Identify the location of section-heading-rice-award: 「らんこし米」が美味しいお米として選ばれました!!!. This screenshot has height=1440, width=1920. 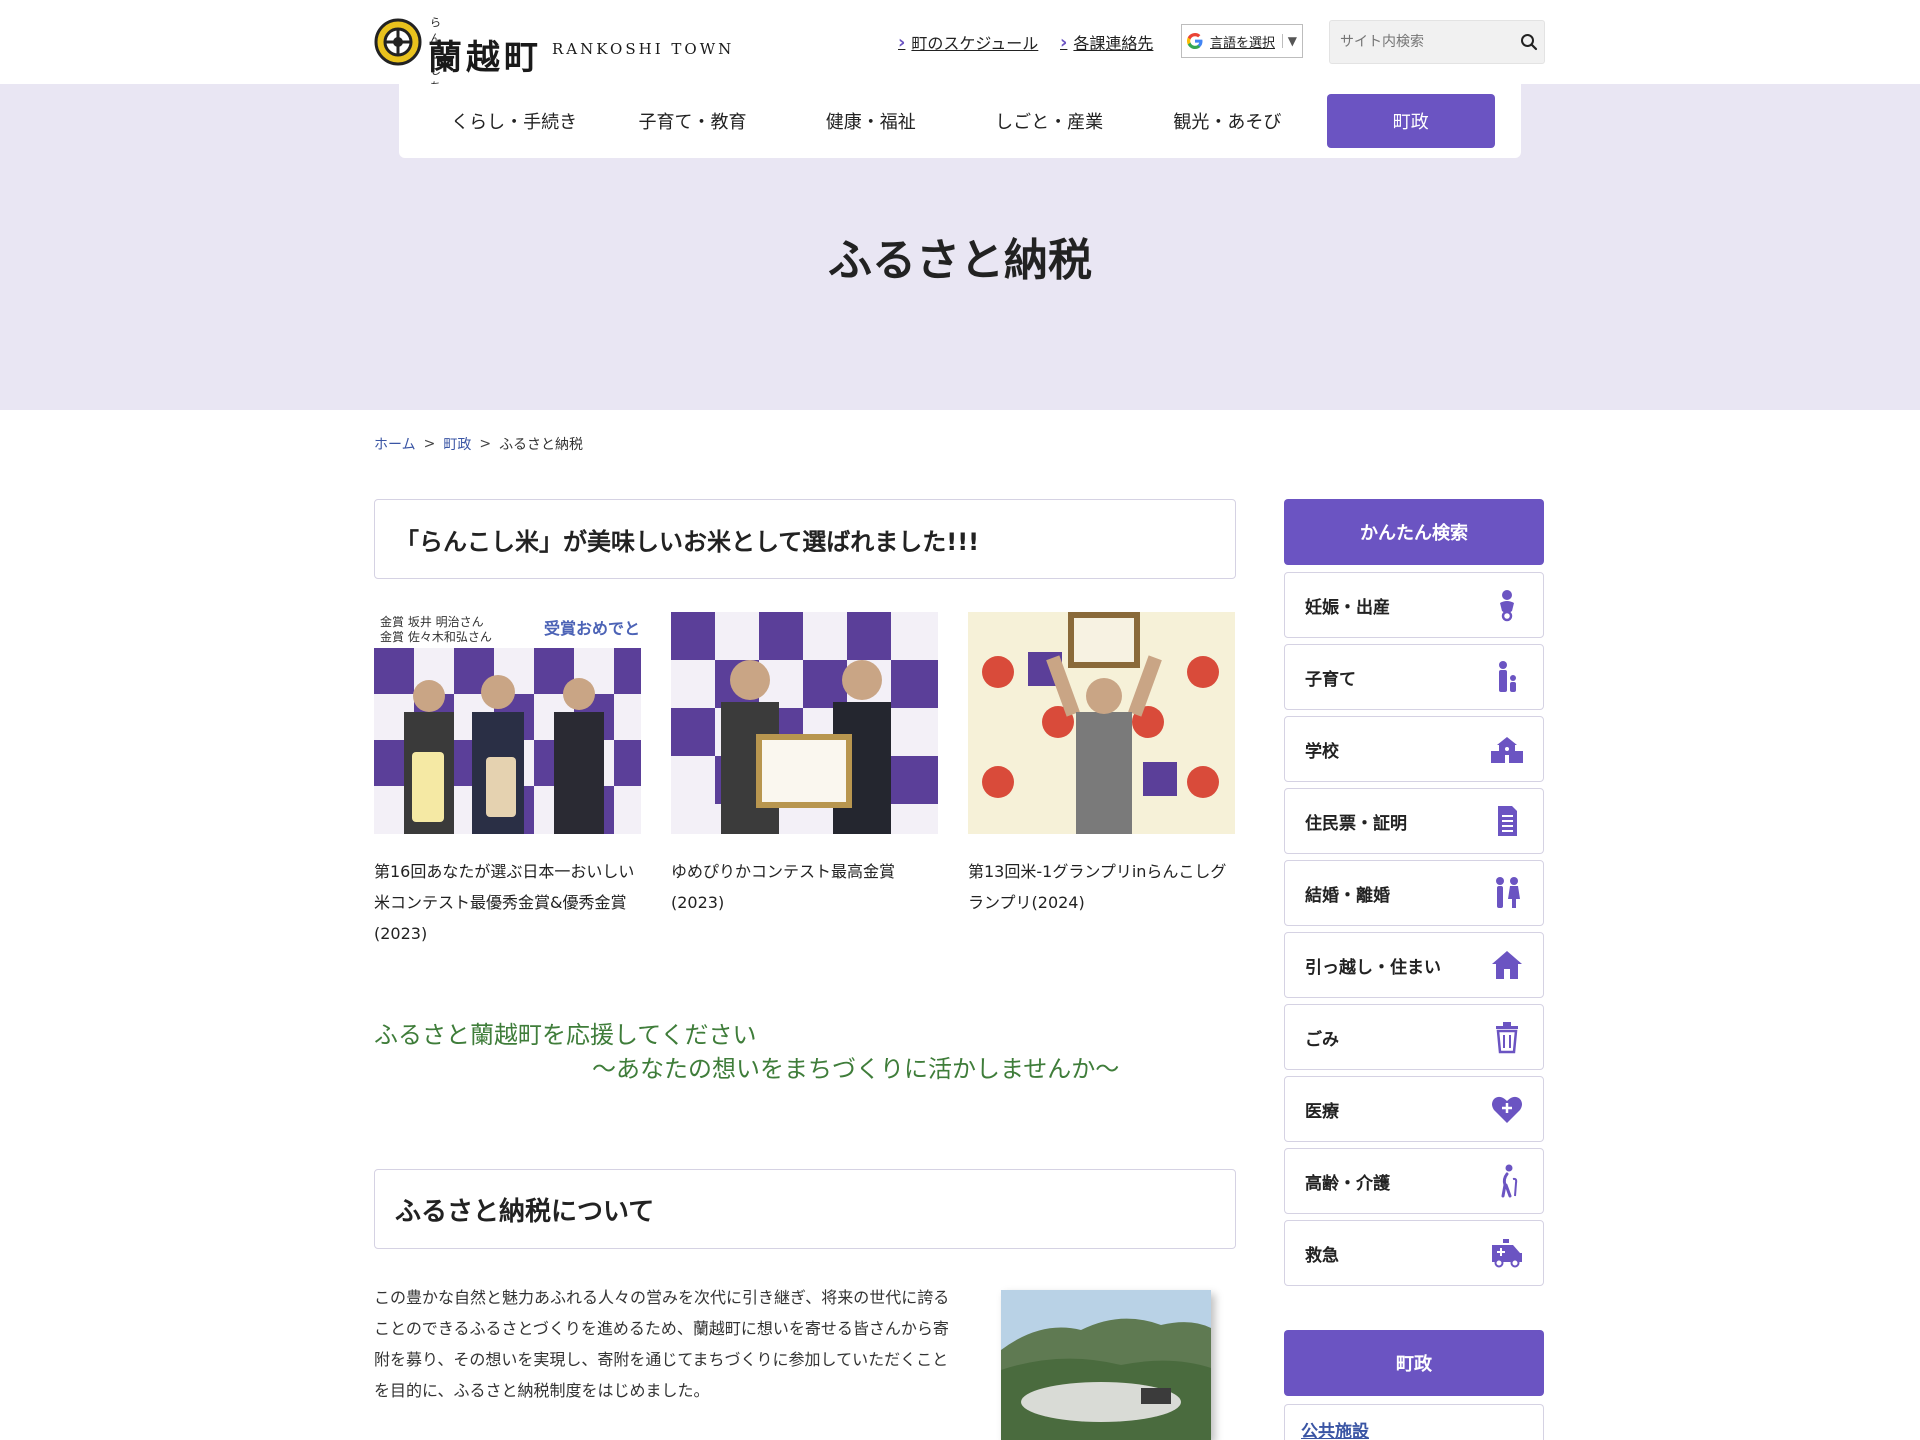
(805, 539).